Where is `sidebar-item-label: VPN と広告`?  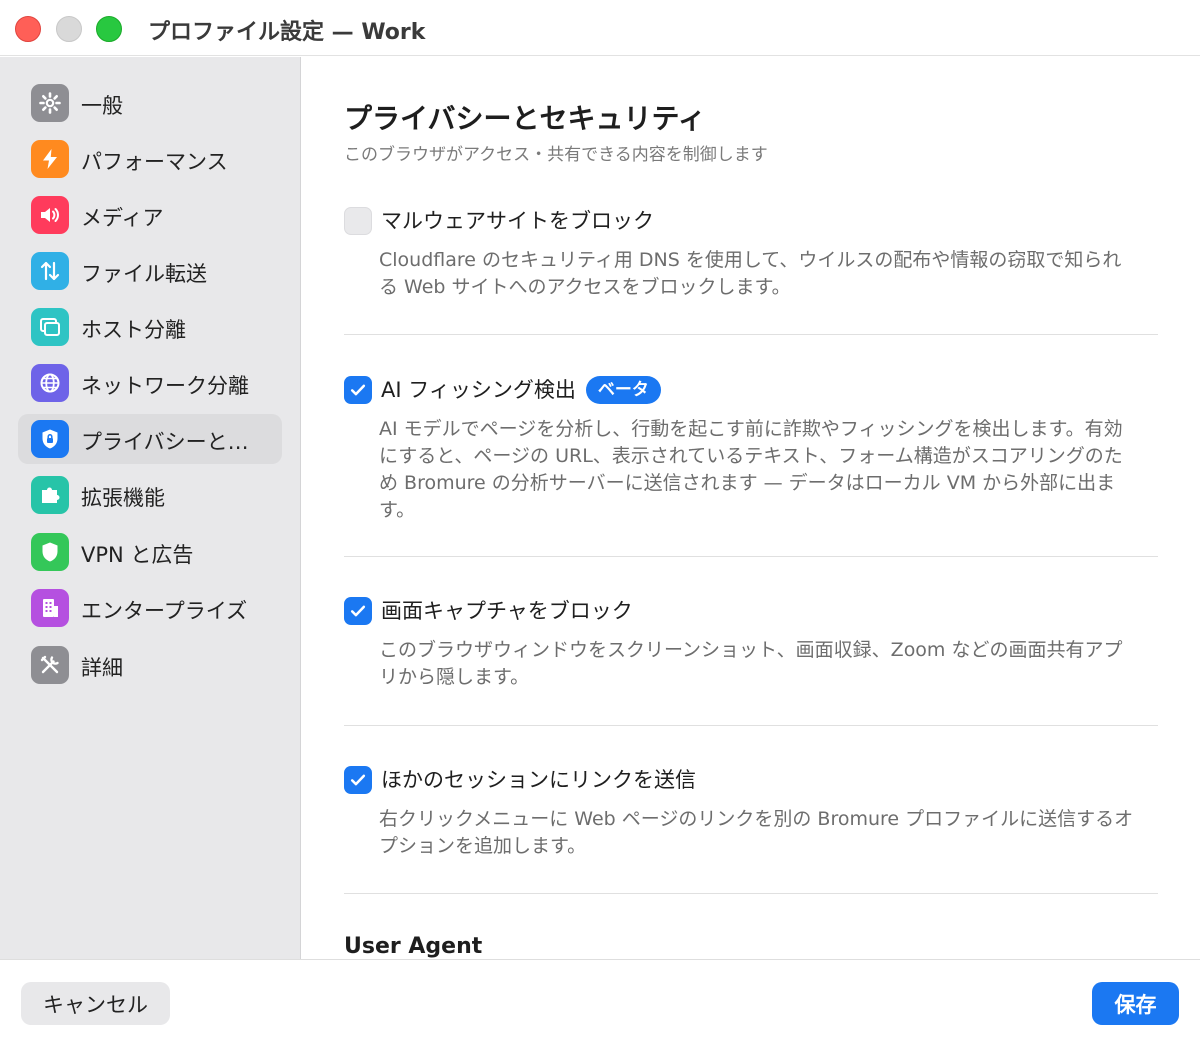
sidebar-item-label: VPN と広告 is located at coordinates (137, 555).